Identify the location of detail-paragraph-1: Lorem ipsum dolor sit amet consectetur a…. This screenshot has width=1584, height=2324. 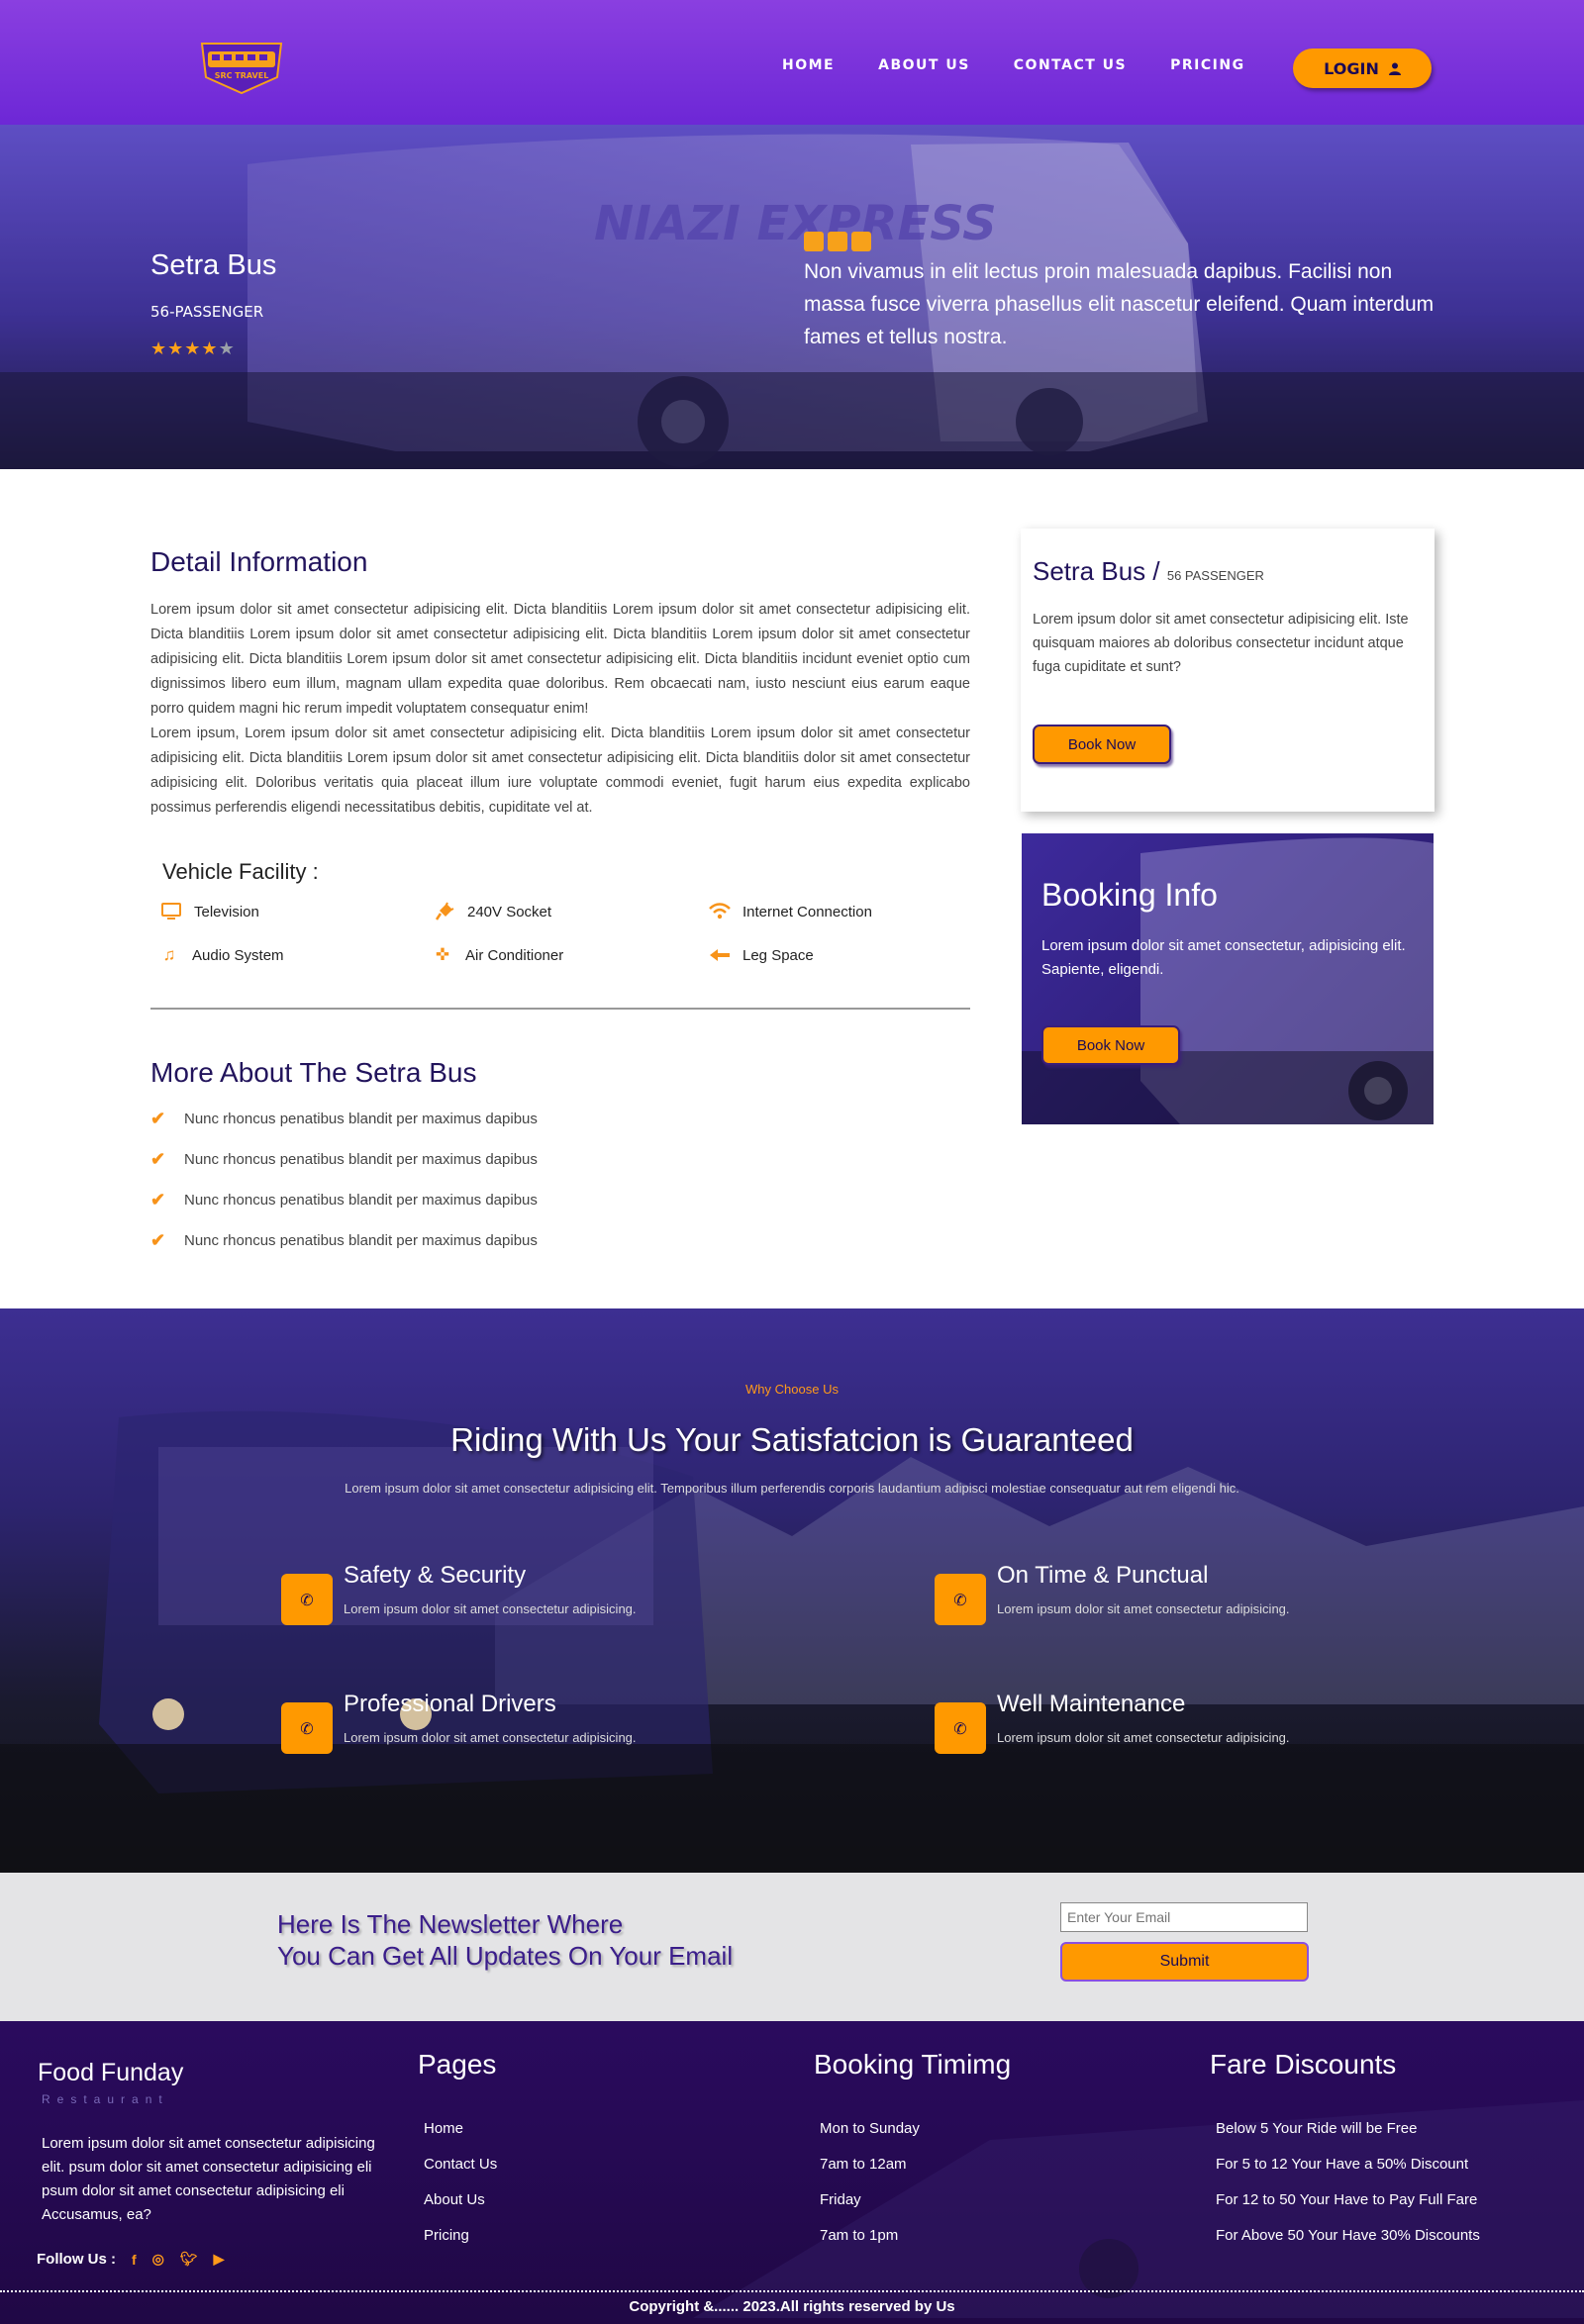
(560, 659).